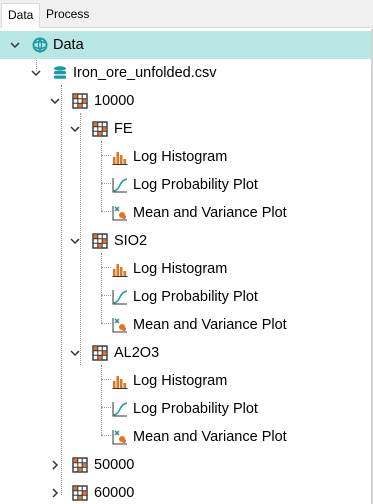 The image size is (373, 504). Describe the element at coordinates (186, 241) in the screenshot. I see `tree-node-variable-sio2: SIO2` at that location.